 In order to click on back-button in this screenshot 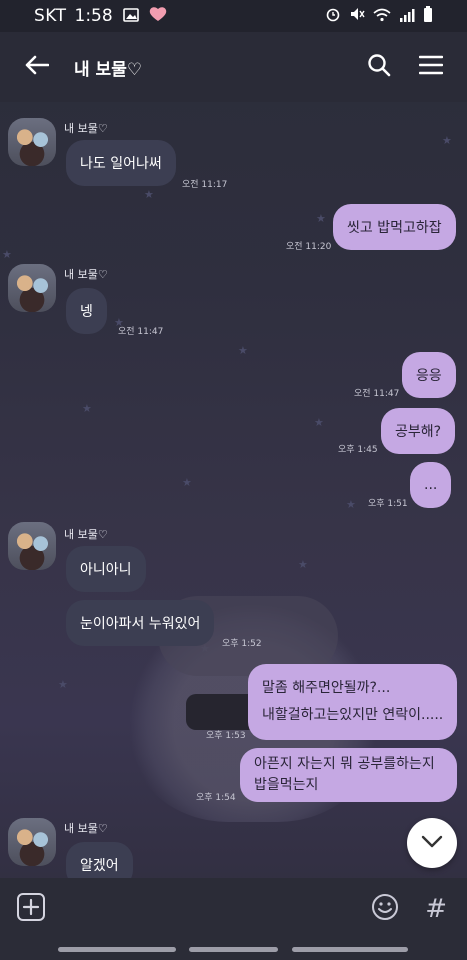, I will do `click(37, 67)`.